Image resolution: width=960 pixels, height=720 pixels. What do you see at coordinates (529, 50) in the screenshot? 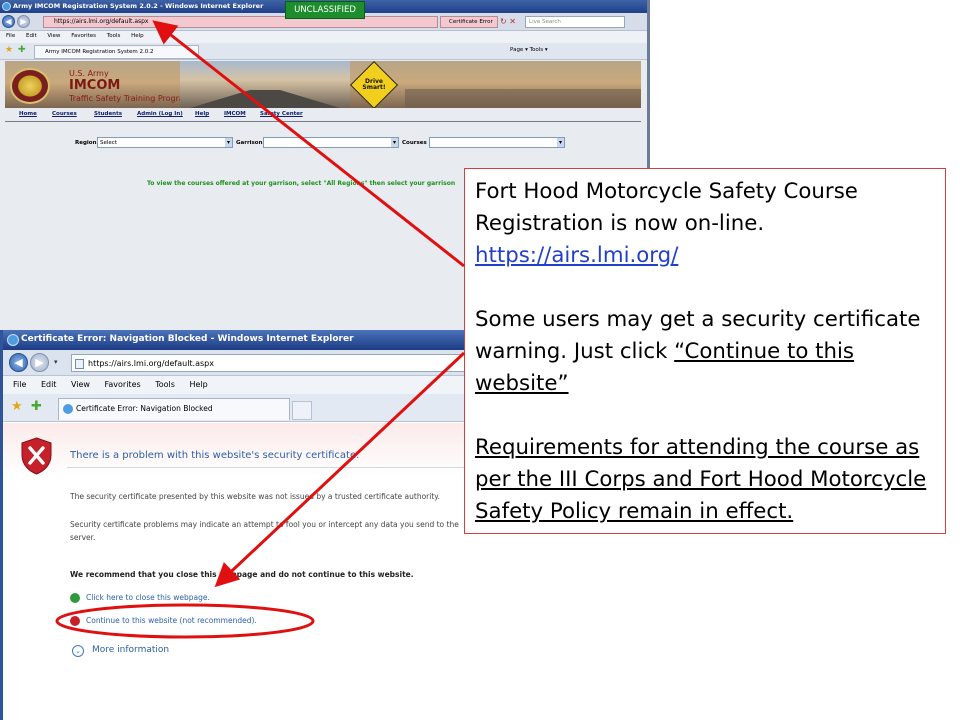
I see `toolbar-page-tools: Page ▾ Tools ▾` at bounding box center [529, 50].